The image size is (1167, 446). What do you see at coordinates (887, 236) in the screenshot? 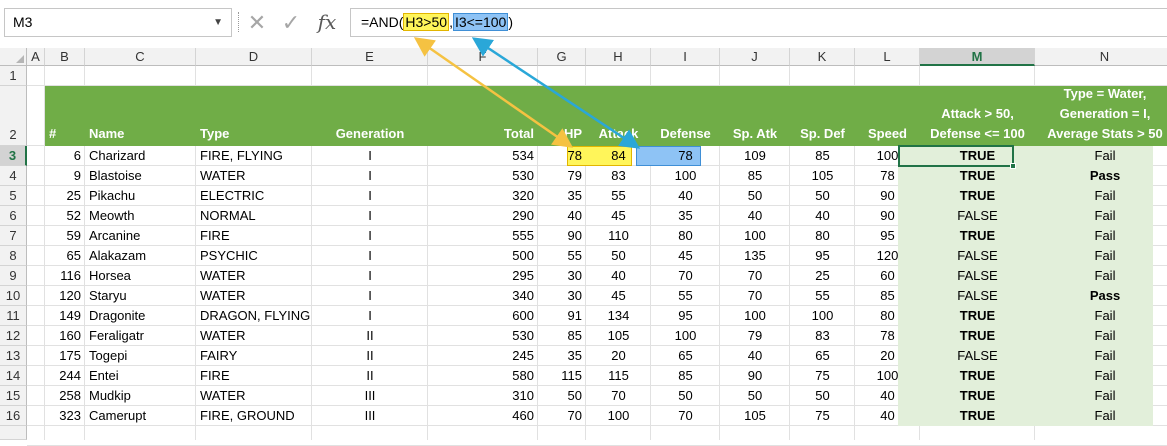
I see `cell-speed: 95` at bounding box center [887, 236].